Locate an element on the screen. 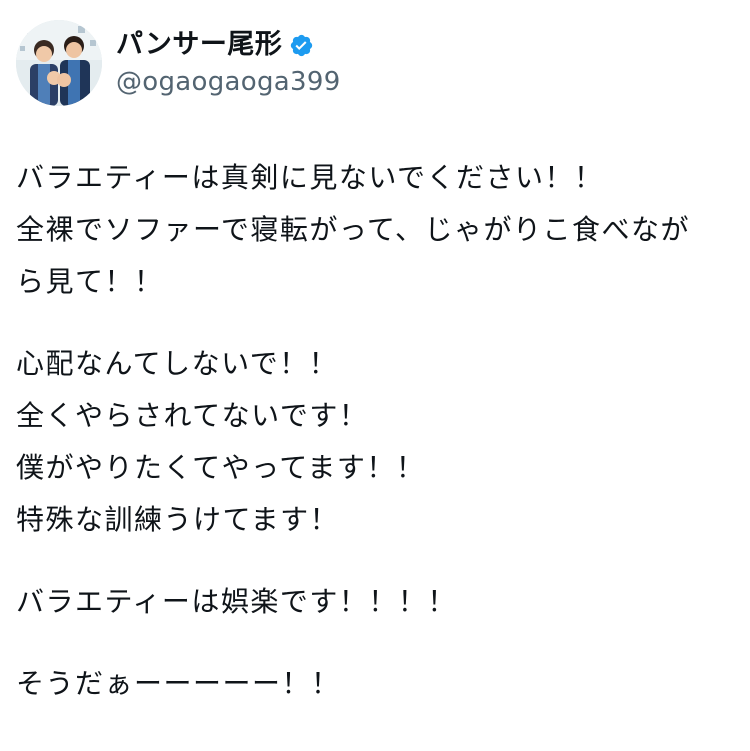  tweet-line: 全裸でソファーで寝転がって、じゃがりこ食べなが is located at coordinates (353, 229).